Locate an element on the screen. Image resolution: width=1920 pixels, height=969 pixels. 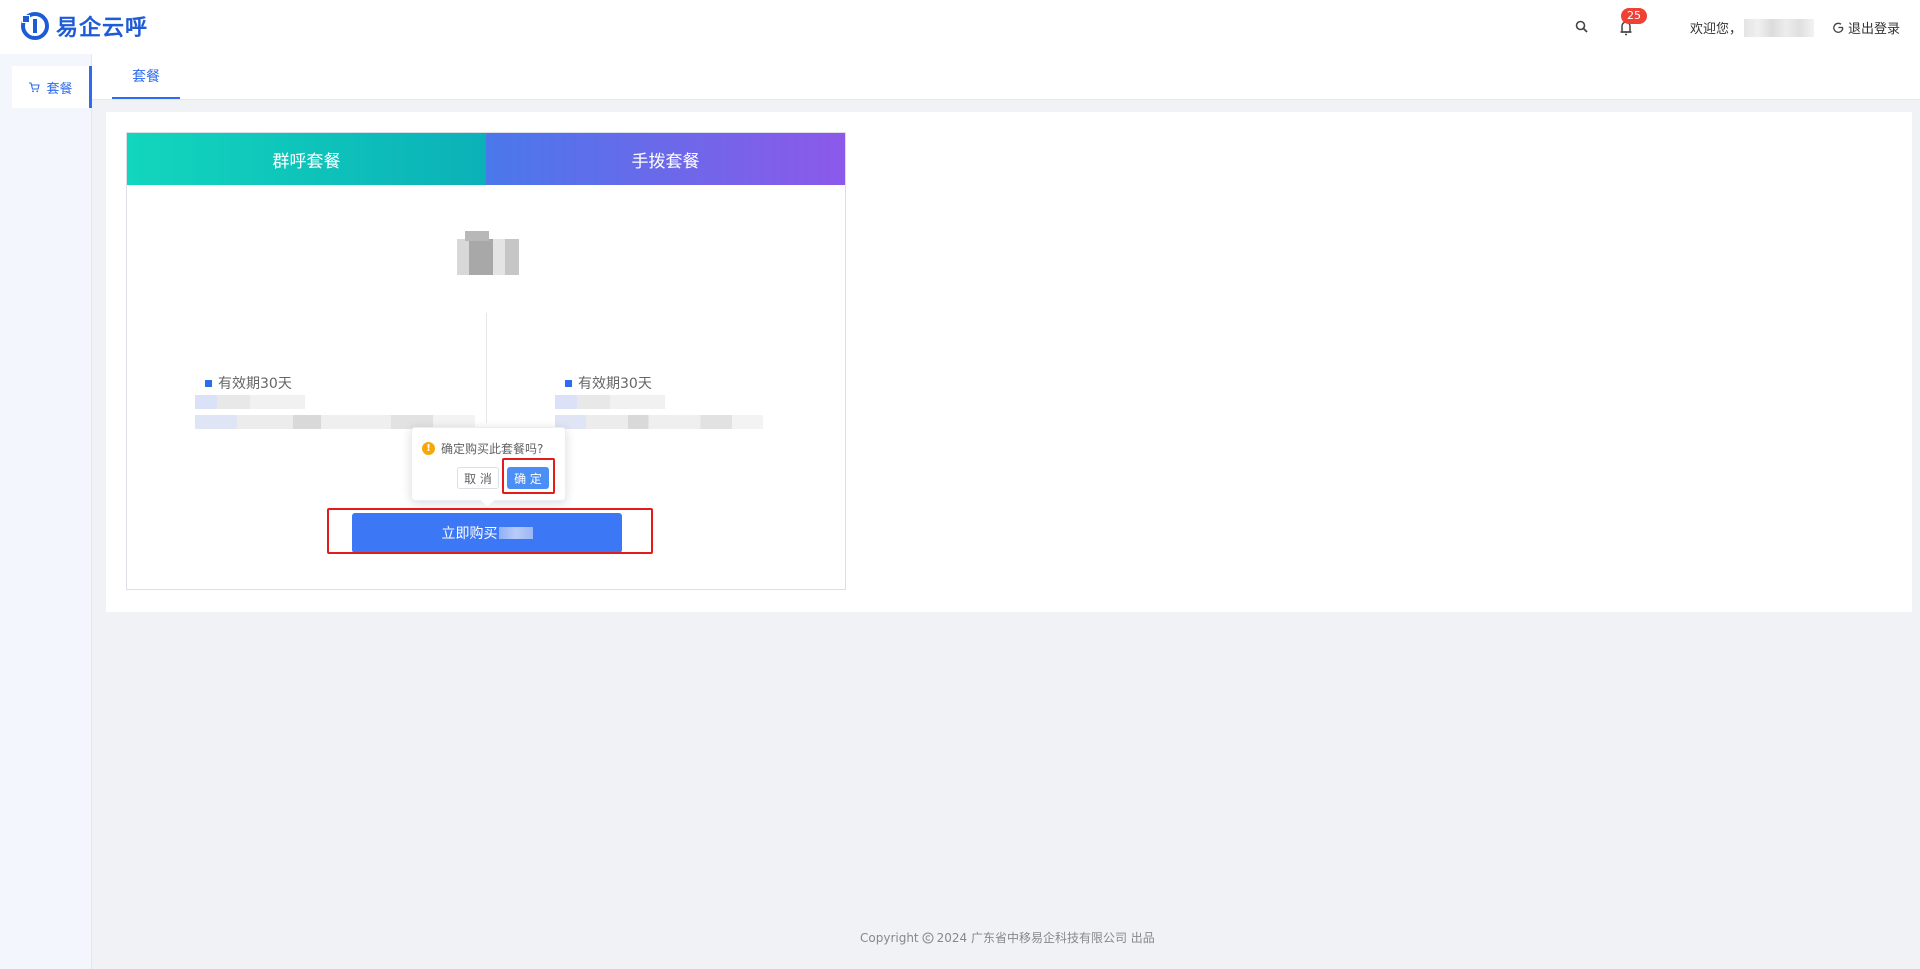
copyright-icon is located at coordinates (928, 937).